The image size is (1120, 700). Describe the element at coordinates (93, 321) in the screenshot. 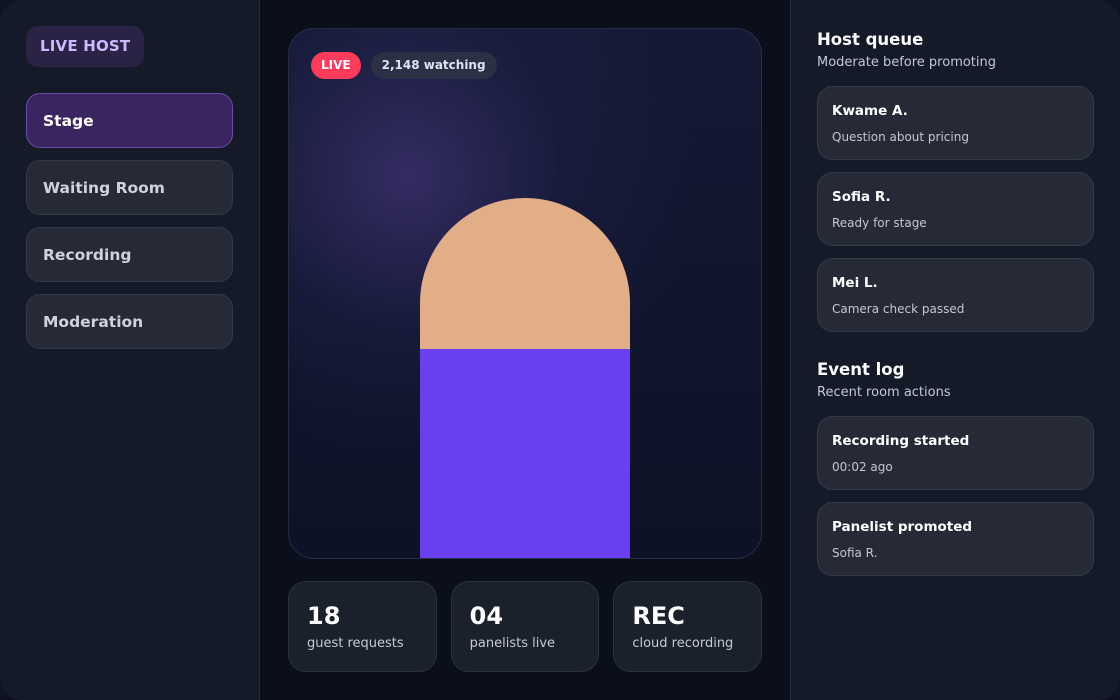

I see `sidebar-item-label: Moderation` at that location.